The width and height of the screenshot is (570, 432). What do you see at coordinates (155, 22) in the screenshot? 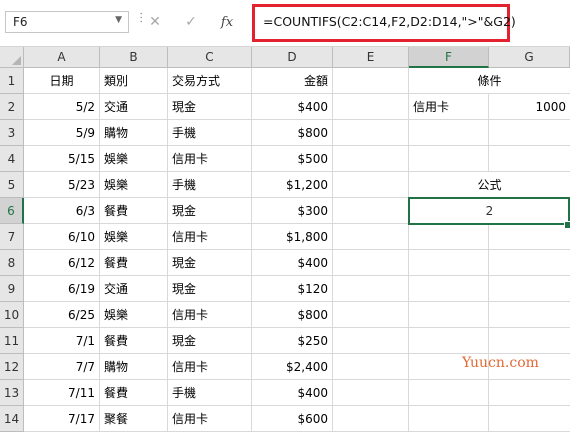
I see `cancel-icon: ✕` at bounding box center [155, 22].